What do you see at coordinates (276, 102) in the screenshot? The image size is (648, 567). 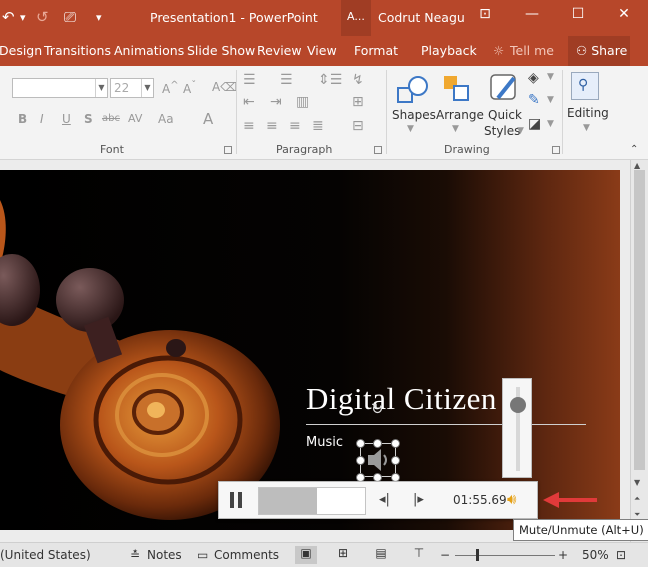 I see `increase-indent-icon: ⇥` at bounding box center [276, 102].